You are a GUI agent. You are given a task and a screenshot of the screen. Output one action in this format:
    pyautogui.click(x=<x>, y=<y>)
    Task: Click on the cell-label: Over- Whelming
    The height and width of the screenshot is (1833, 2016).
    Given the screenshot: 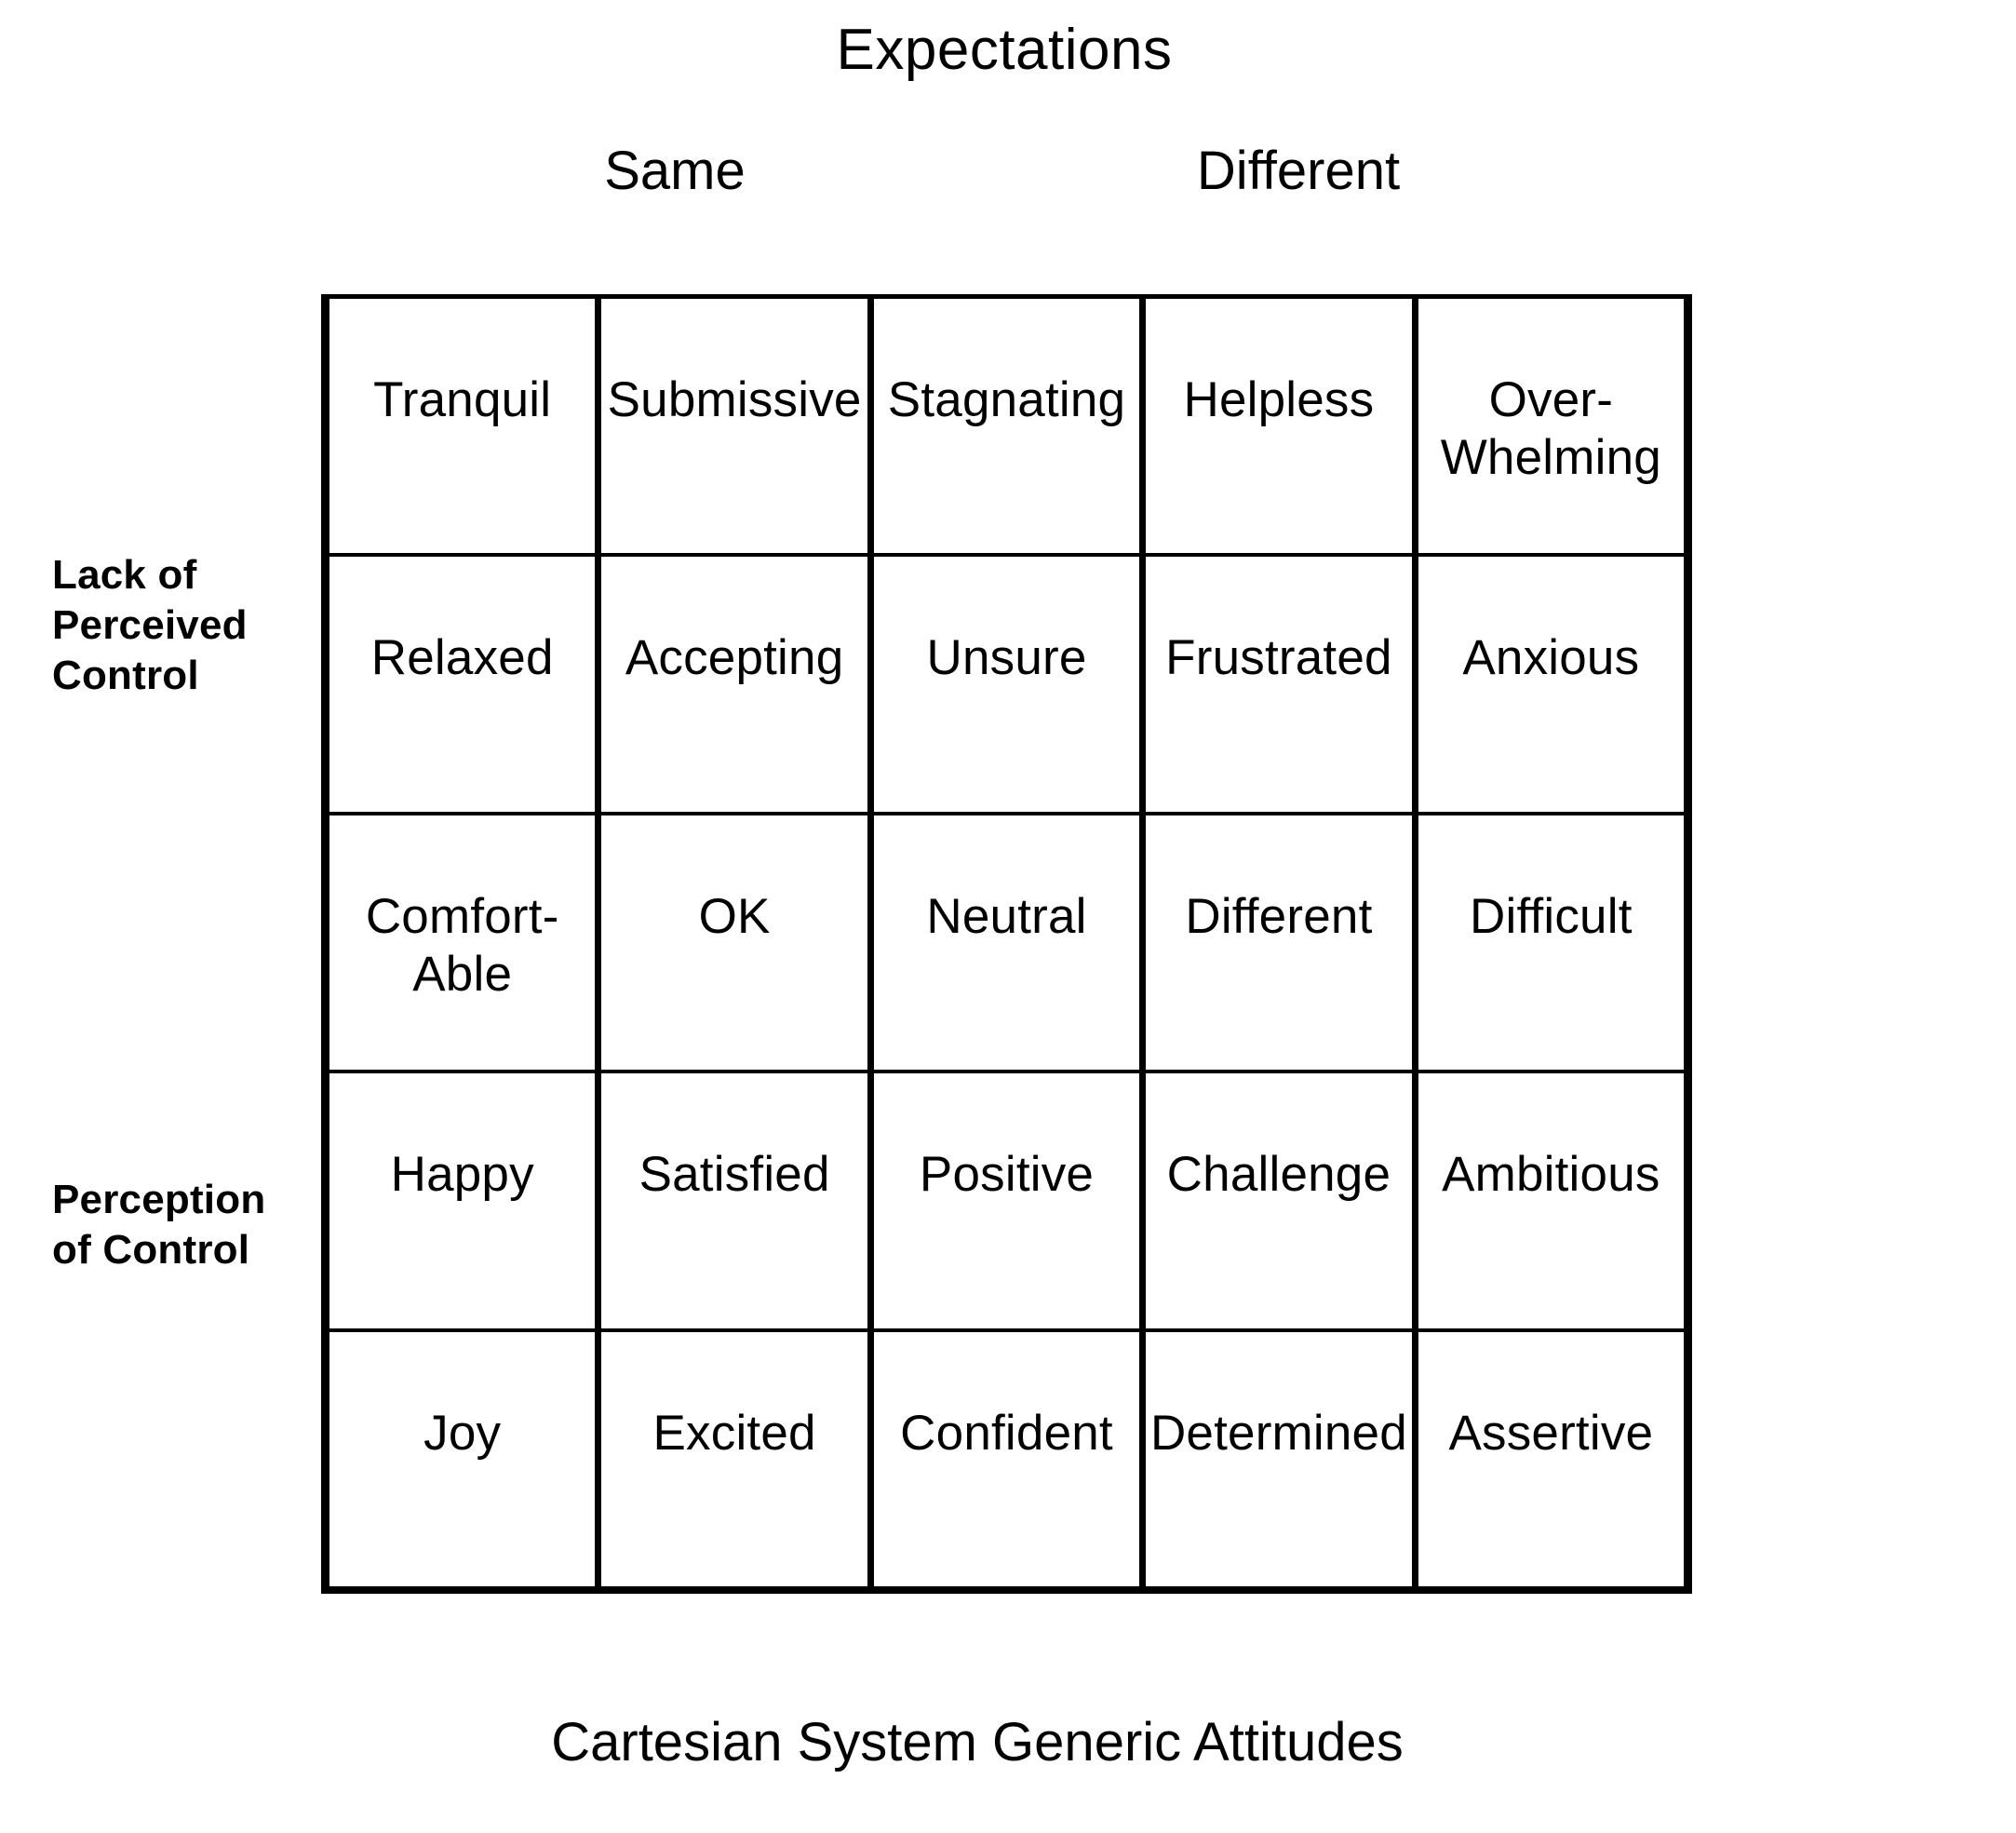 What is the action you would take?
    pyautogui.click(x=1550, y=429)
    